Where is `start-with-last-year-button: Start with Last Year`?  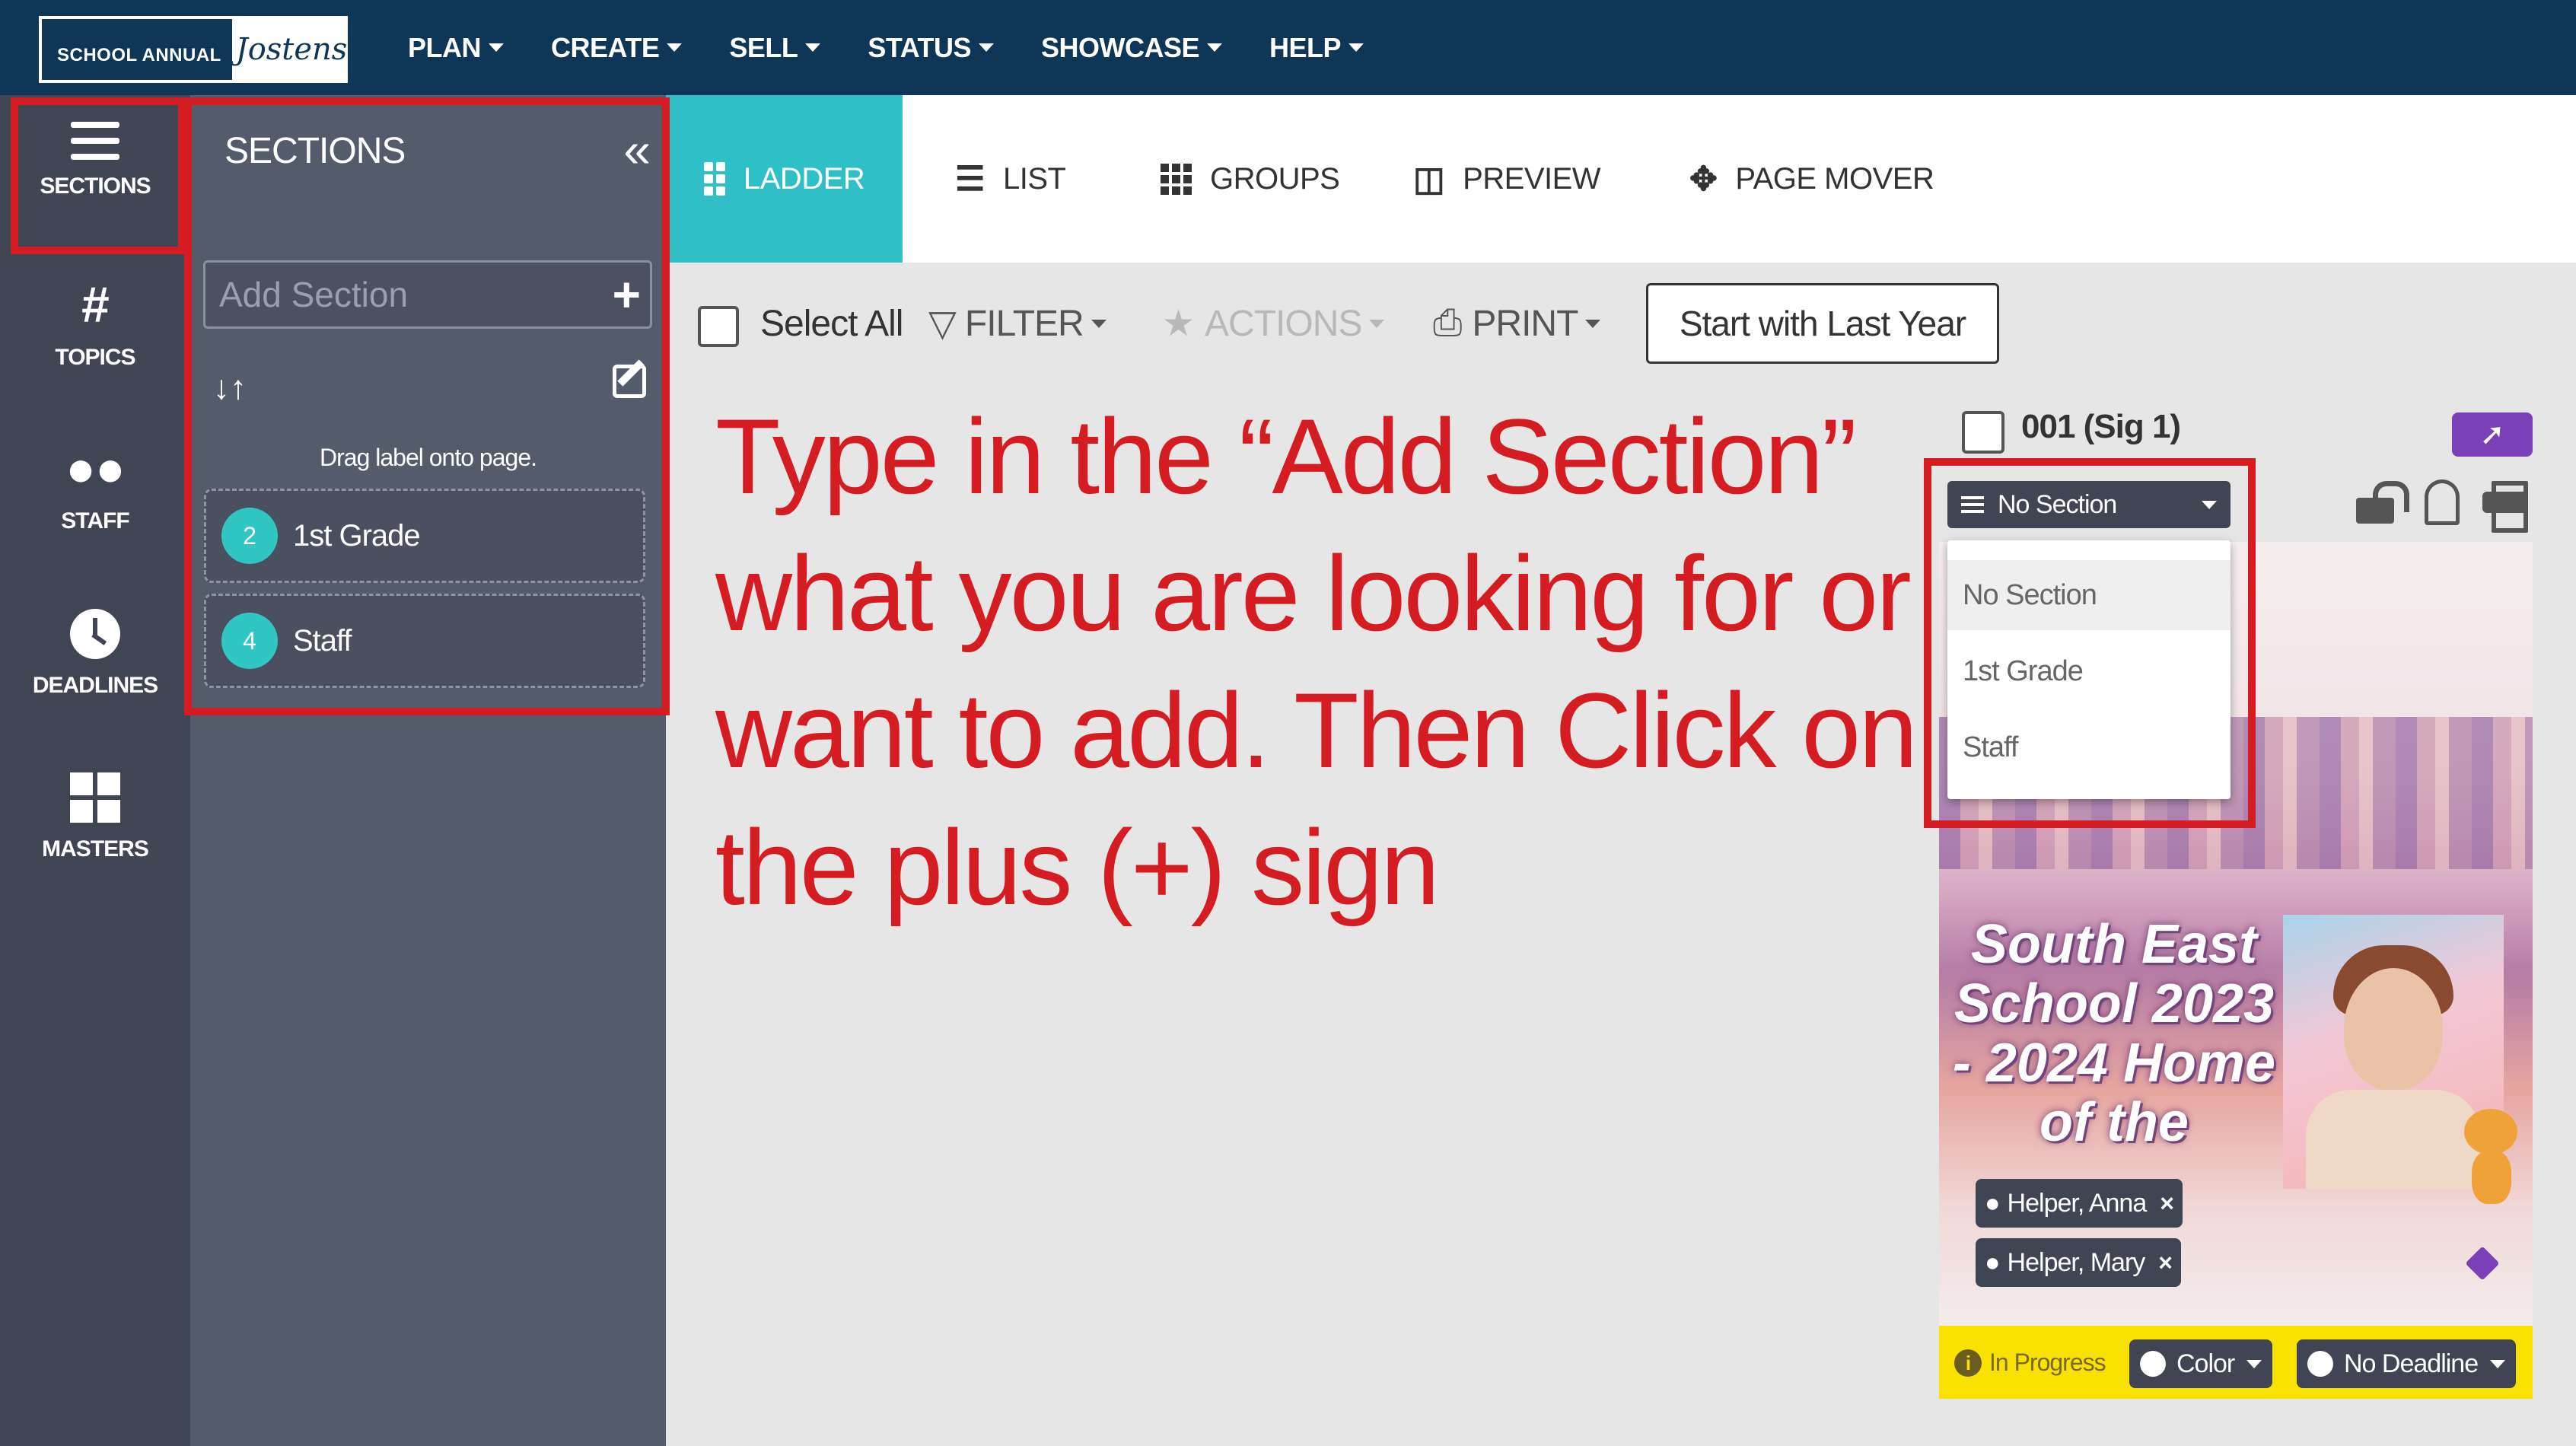 start-with-last-year-button: Start with Last Year is located at coordinates (1822, 323).